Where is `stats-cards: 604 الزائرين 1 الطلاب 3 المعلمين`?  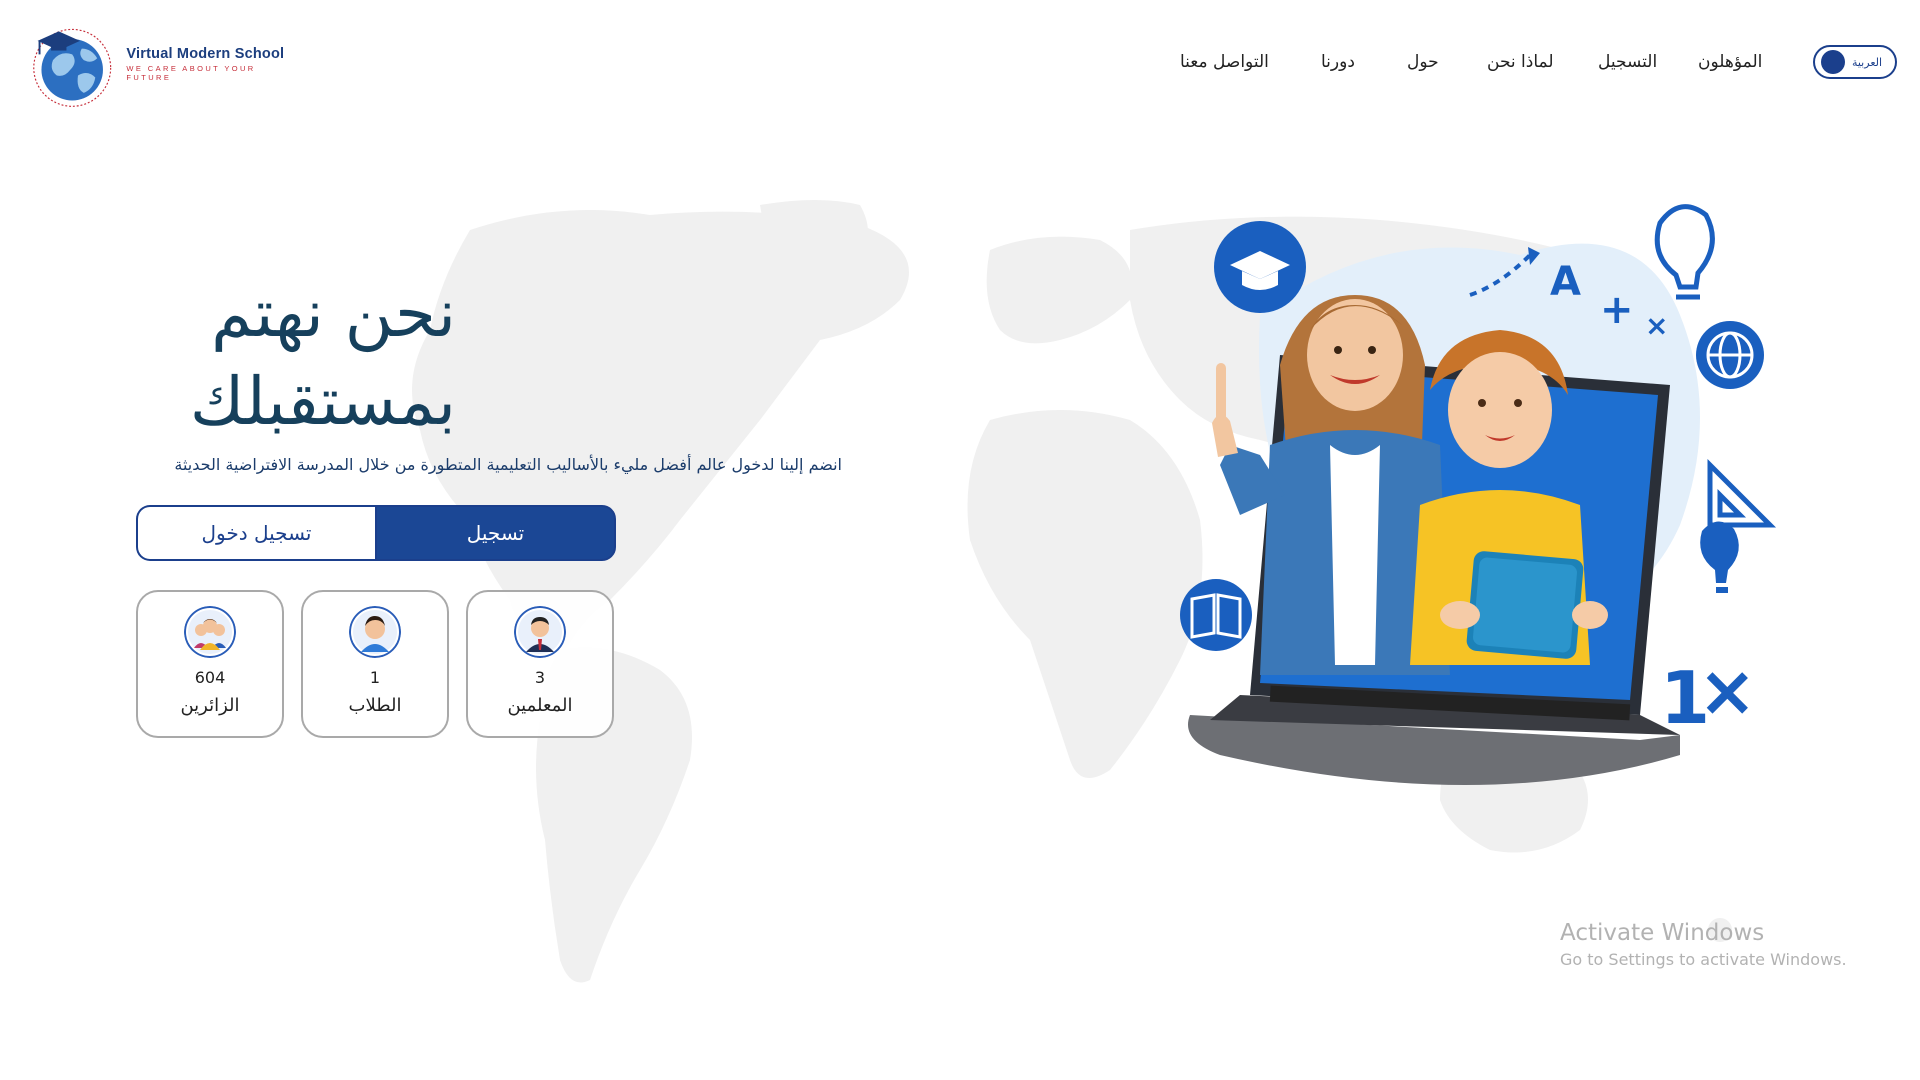
stats-cards: 604 الزائرين 1 الطلاب 3 المعلمين is located at coordinates (376, 665).